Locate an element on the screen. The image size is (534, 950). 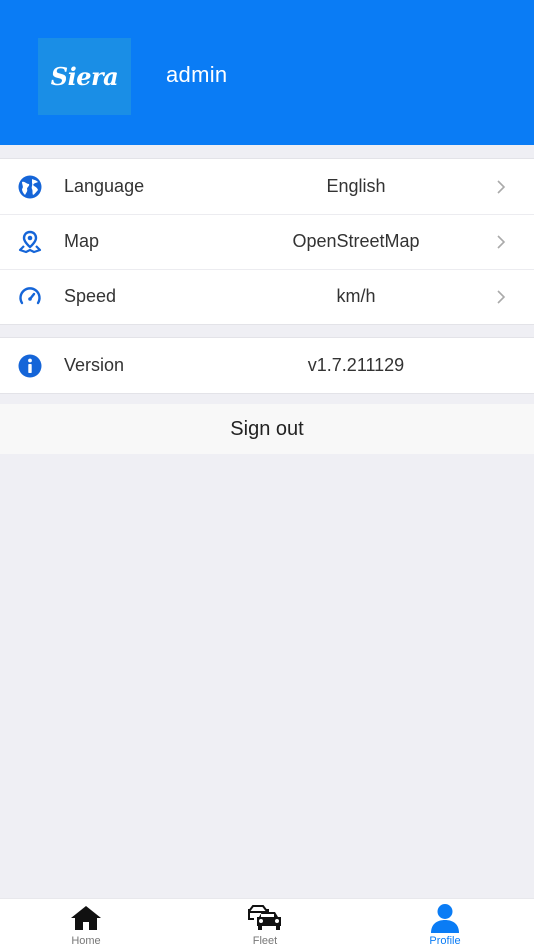
tab-profile-label: Profile is located at coordinates (445, 941).